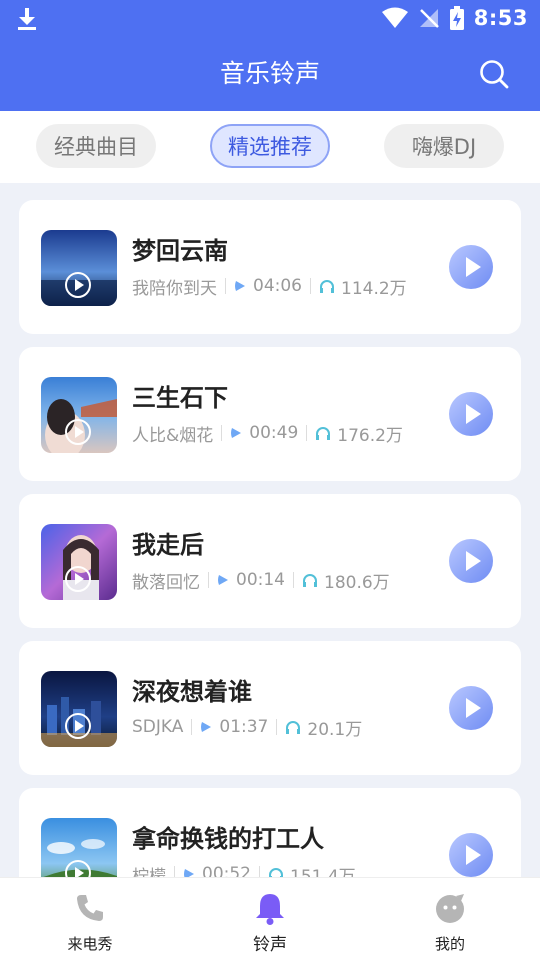 The width and height of the screenshot is (540, 961). What do you see at coordinates (500, 18) in the screenshot?
I see `status-time: 8:53` at bounding box center [500, 18].